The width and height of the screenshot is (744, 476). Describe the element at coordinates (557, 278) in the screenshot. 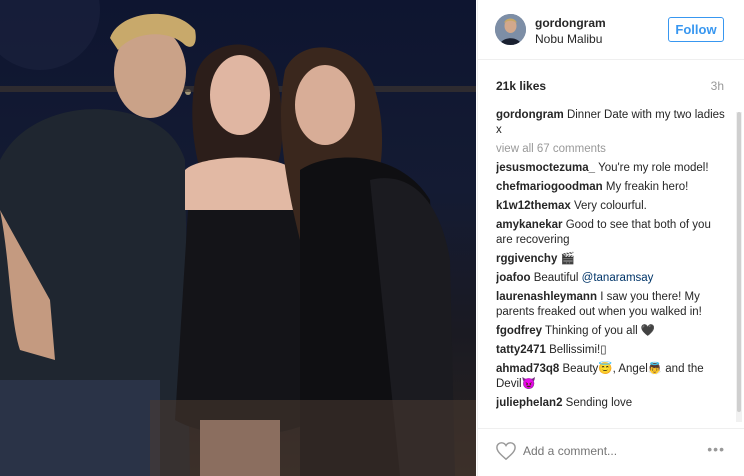

I see `comment-text: Beautiful` at that location.